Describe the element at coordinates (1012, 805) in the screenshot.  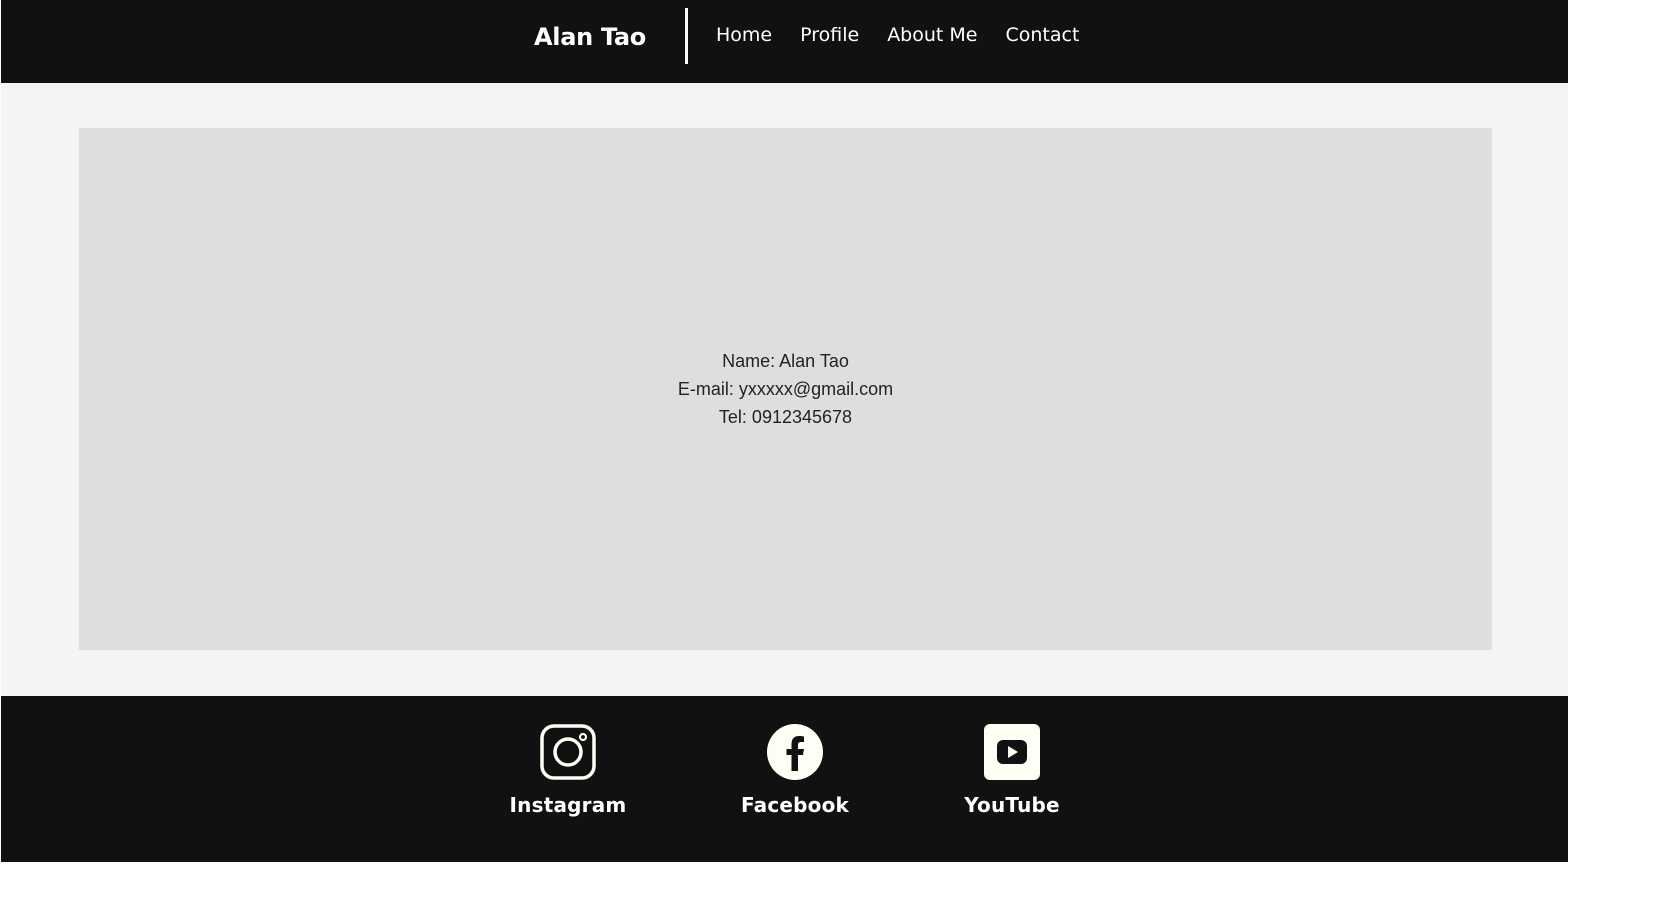
I see `youtube-label: YouTube` at that location.